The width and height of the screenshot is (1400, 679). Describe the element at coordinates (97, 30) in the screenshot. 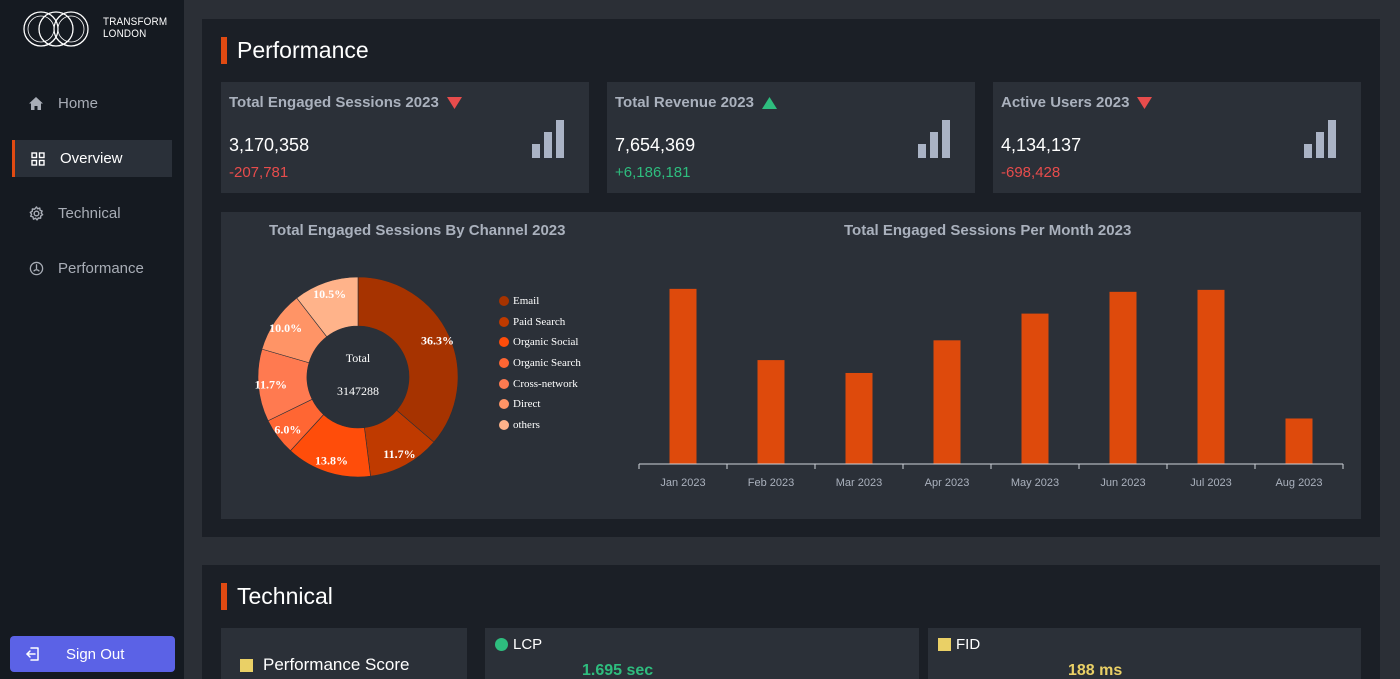

I see `brand-logo: TRANSFORM LONDON` at that location.